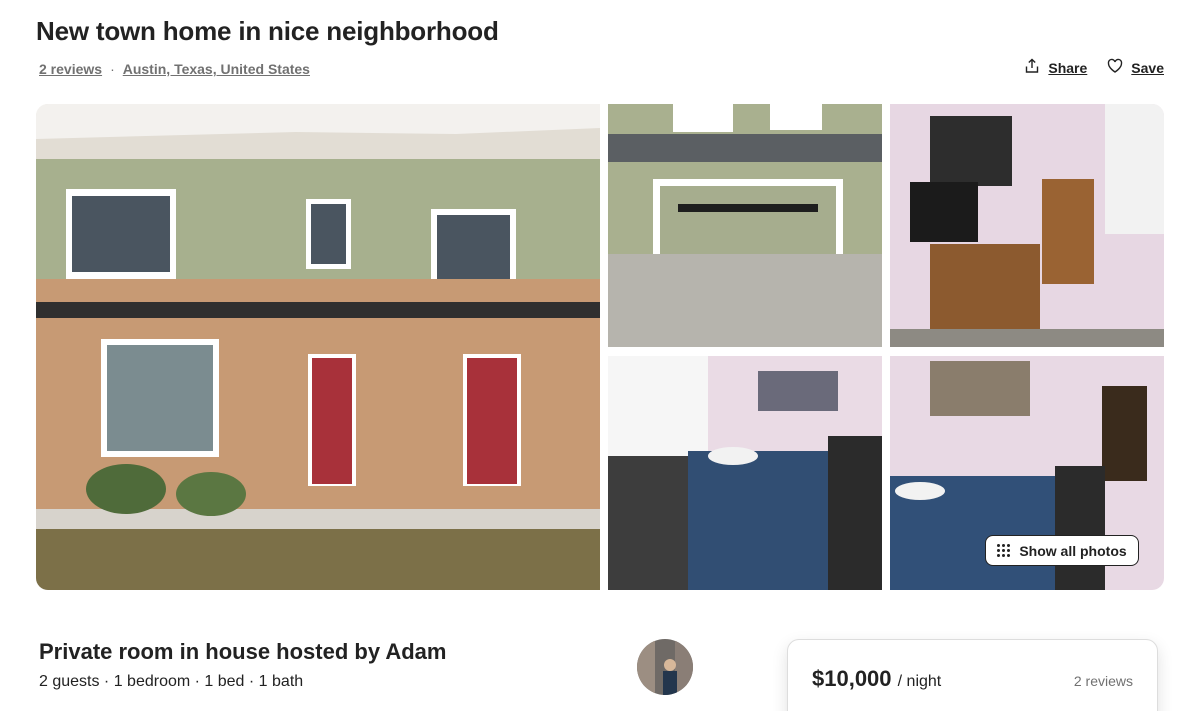 The width and height of the screenshot is (1198, 711). What do you see at coordinates (70, 69) in the screenshot?
I see `reviews-link: 2 reviews` at bounding box center [70, 69].